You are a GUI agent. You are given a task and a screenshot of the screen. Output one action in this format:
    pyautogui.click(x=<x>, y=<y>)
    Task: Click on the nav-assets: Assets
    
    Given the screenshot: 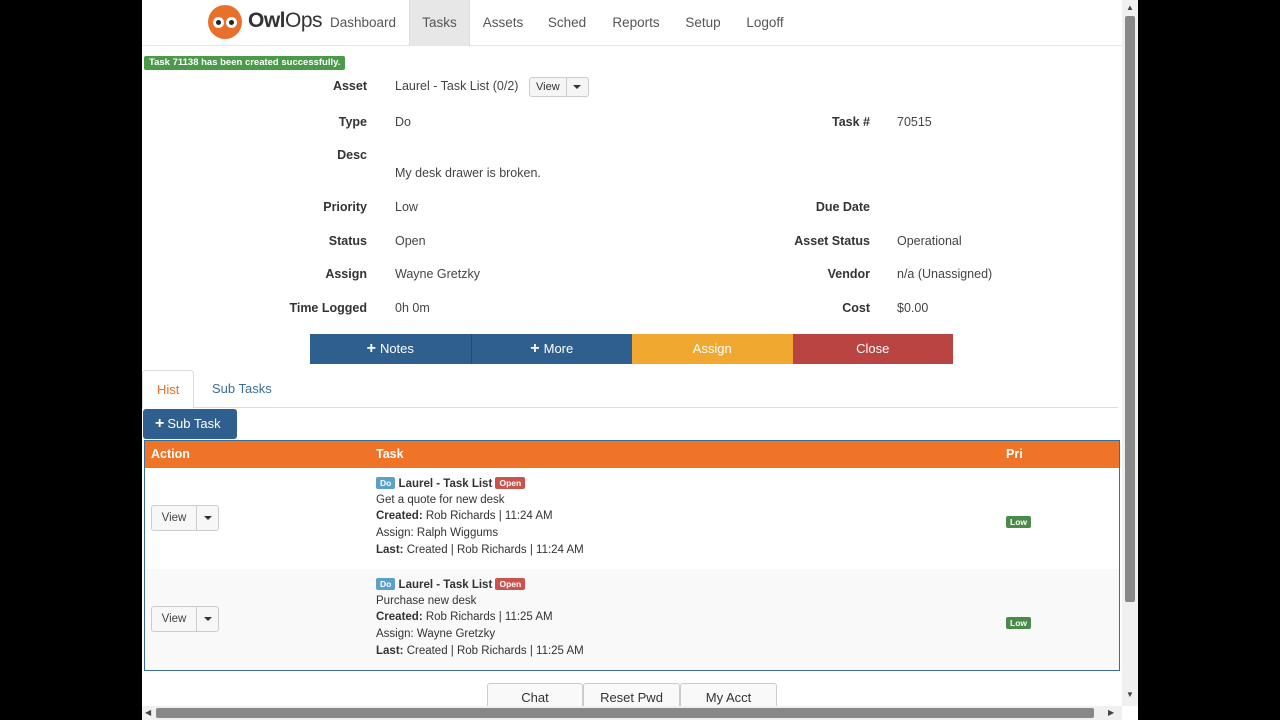 What is the action you would take?
    pyautogui.click(x=503, y=23)
    